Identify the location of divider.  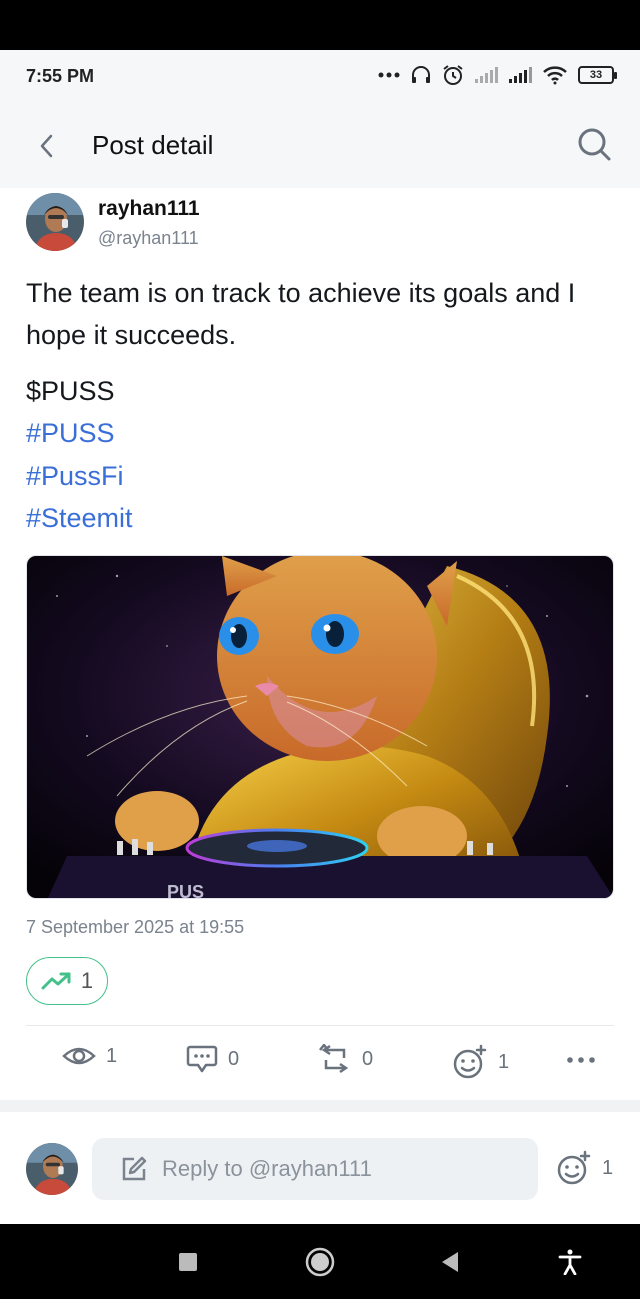
(320, 1025).